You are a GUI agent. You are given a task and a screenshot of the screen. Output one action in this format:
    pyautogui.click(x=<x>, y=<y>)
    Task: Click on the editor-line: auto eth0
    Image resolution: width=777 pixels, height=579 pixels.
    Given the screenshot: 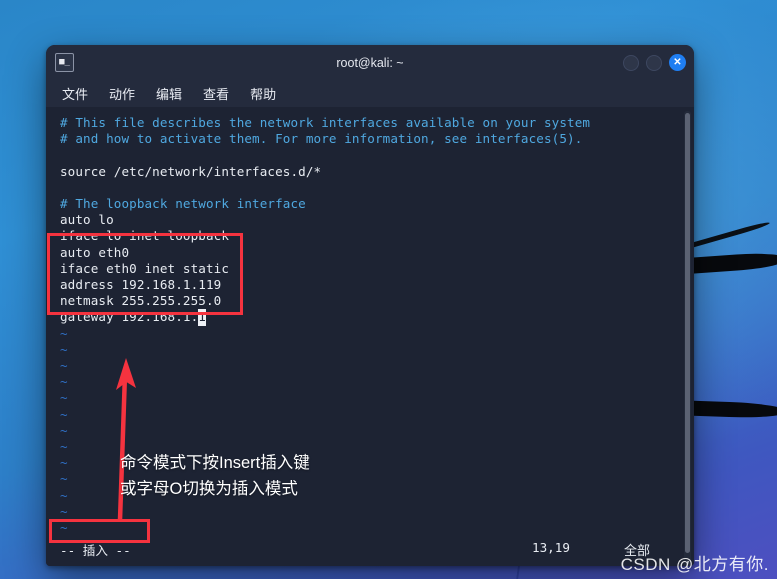 What is the action you would take?
    pyautogui.click(x=95, y=252)
    